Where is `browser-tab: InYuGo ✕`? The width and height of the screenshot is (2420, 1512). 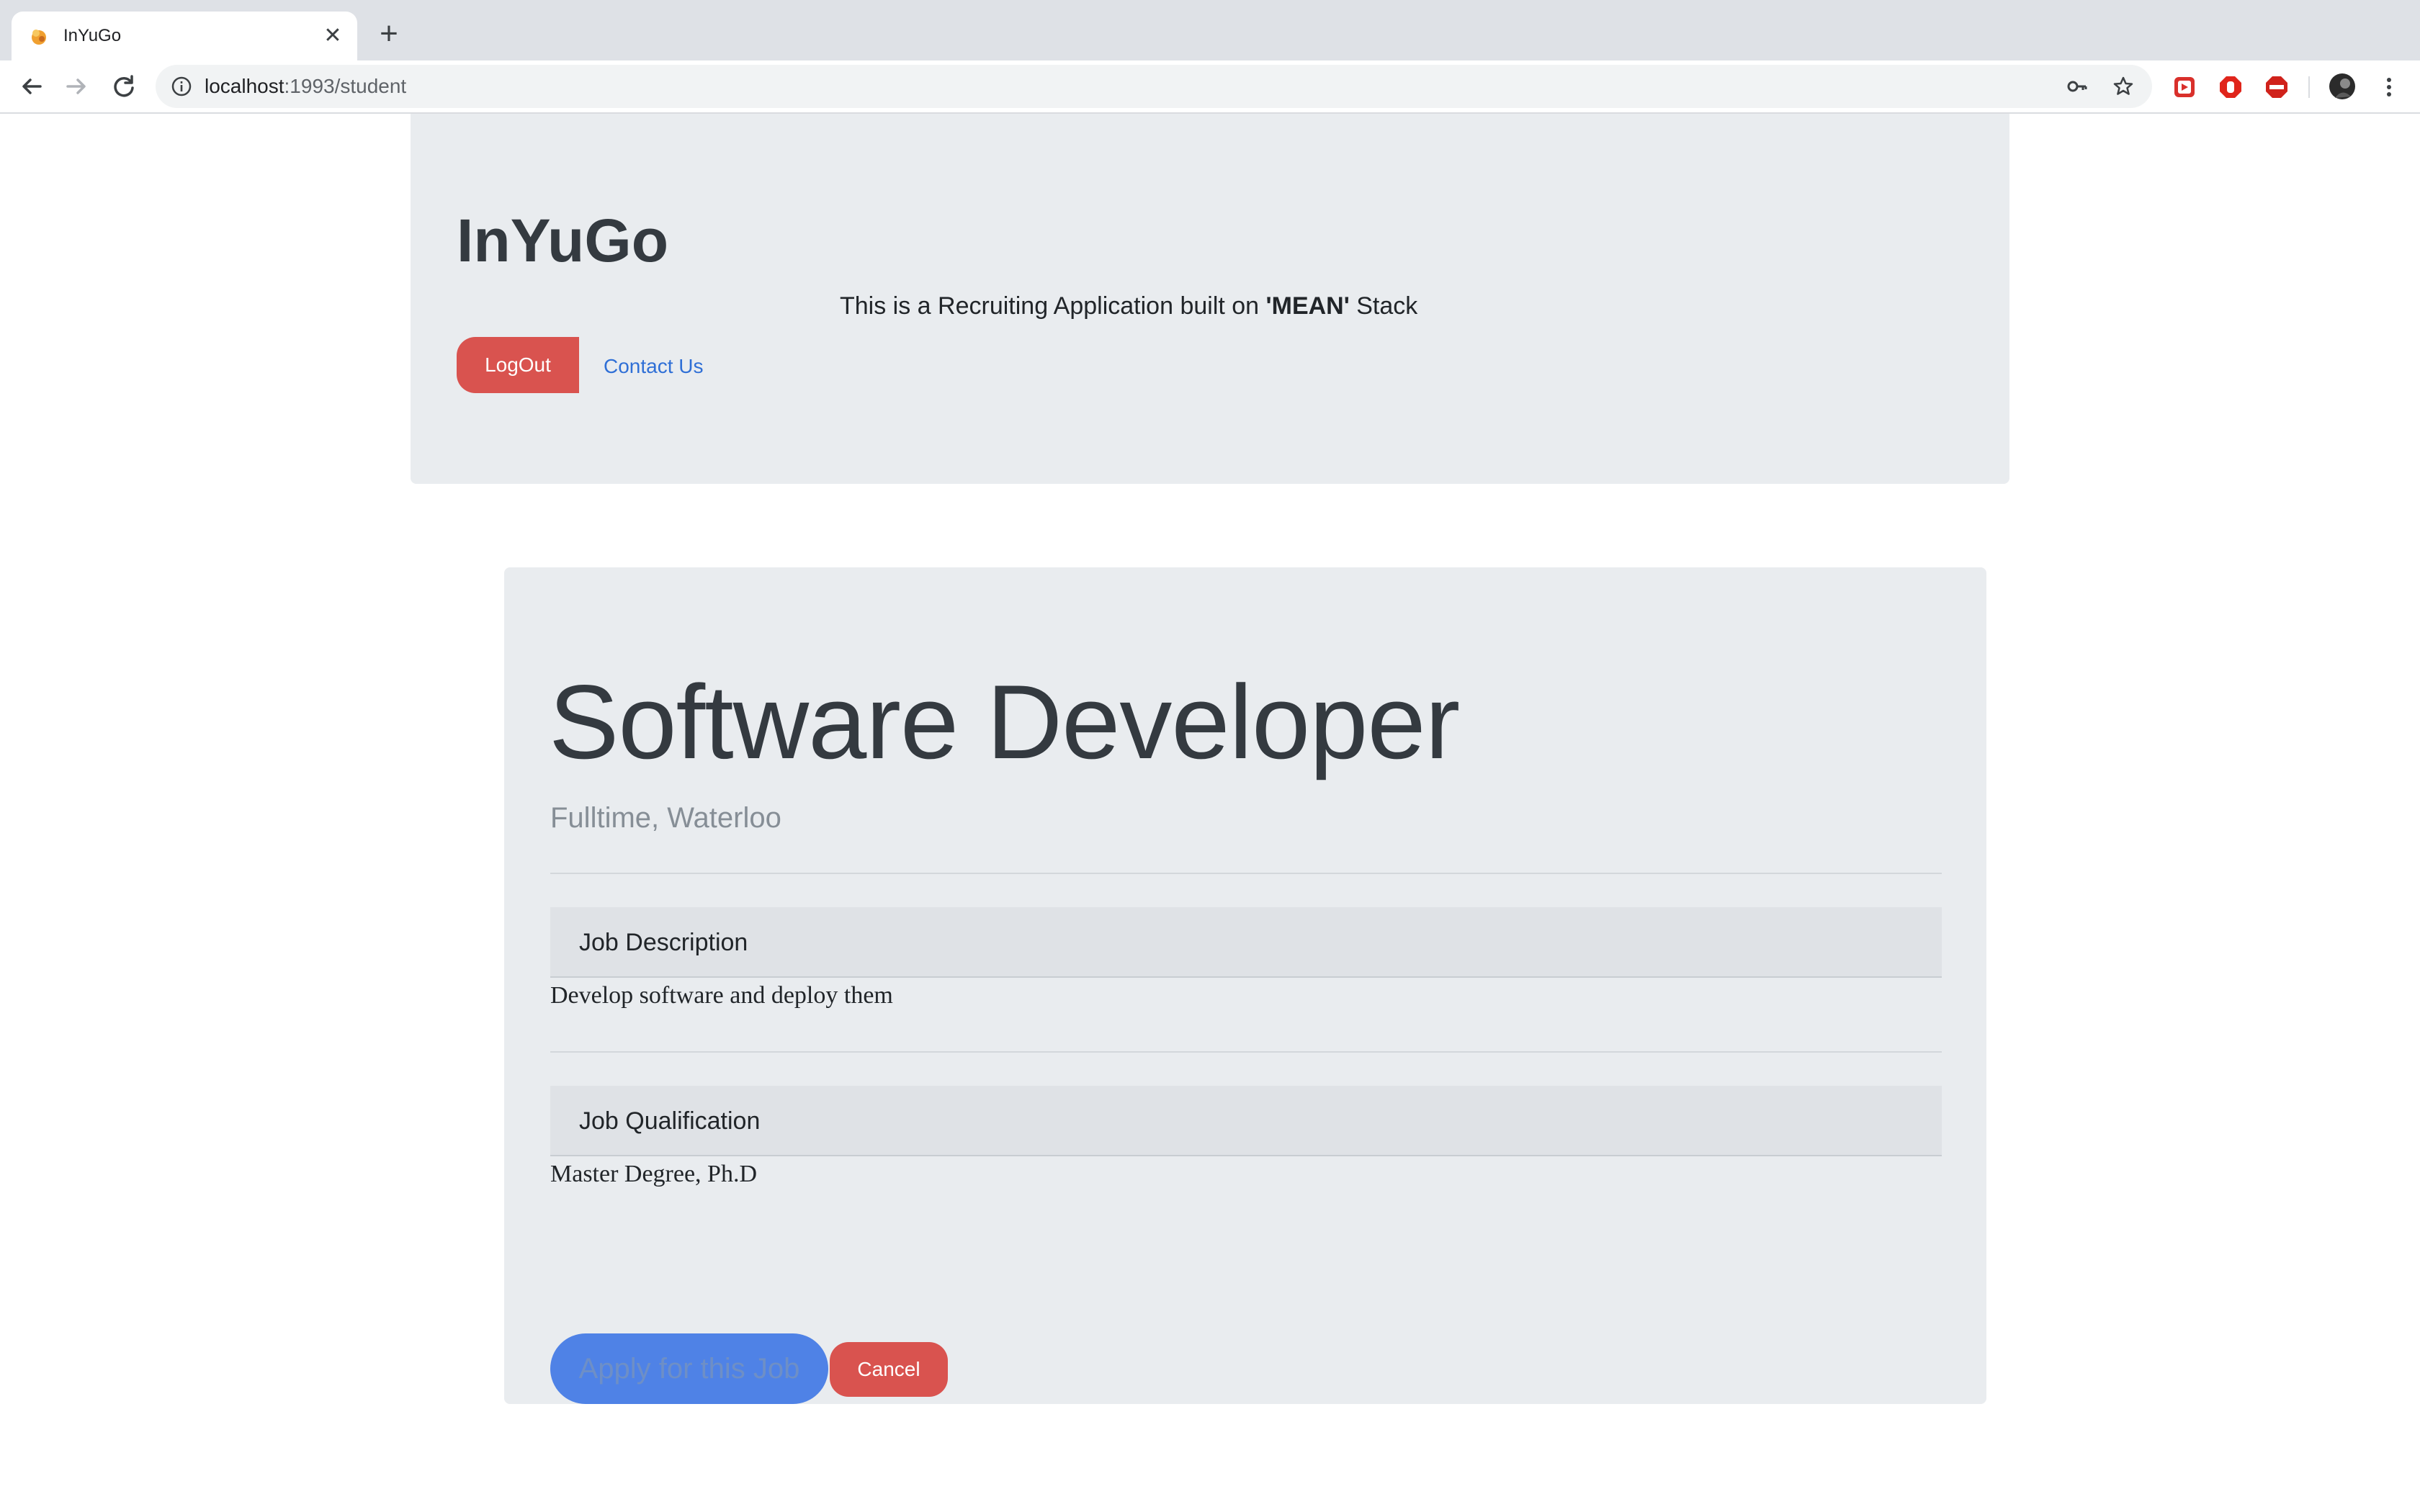 browser-tab: InYuGo ✕ is located at coordinates (185, 36).